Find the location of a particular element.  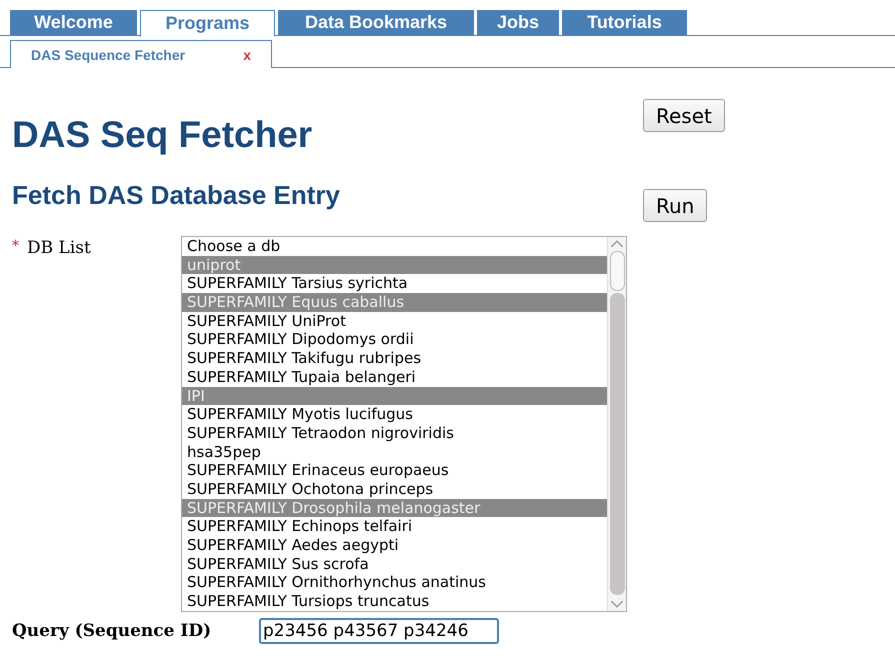

close-button: x is located at coordinates (247, 54).